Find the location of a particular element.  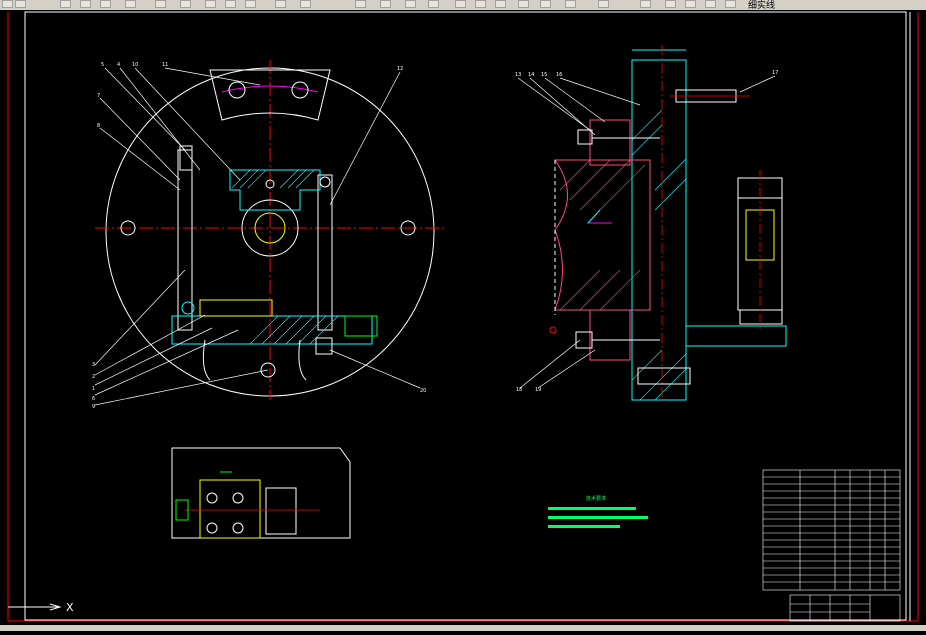

redo-icon is located at coordinates (250, 4).